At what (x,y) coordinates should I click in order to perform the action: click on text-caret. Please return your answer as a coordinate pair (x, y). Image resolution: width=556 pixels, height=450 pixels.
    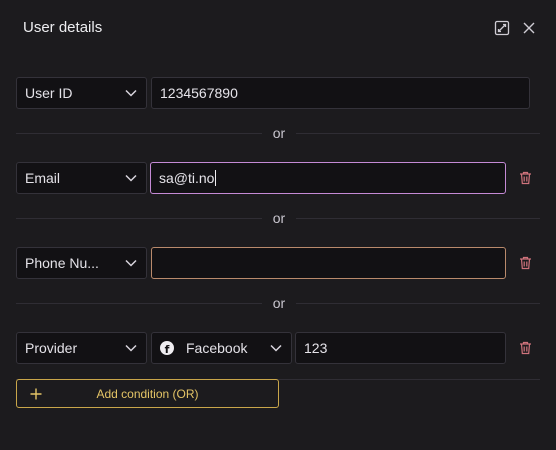
    Looking at the image, I should click on (216, 178).